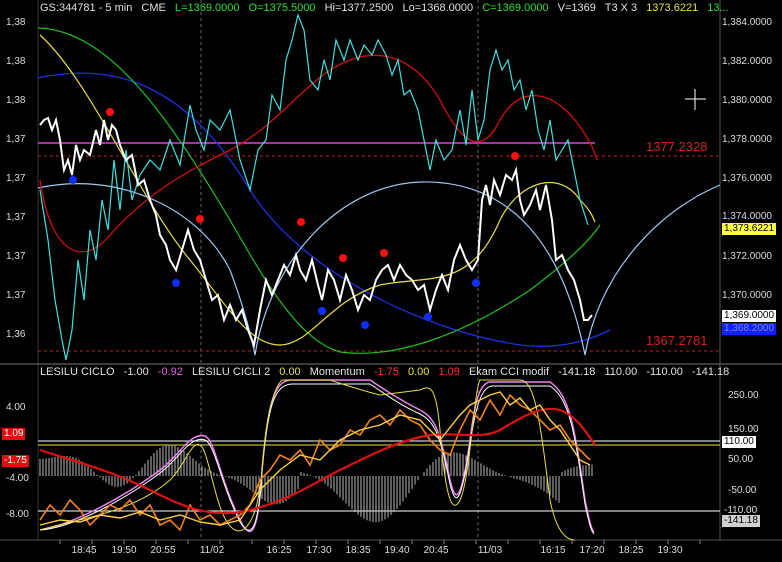 The height and width of the screenshot is (562, 782). I want to click on momentum-tag-2: -1.75, so click(15, 461).